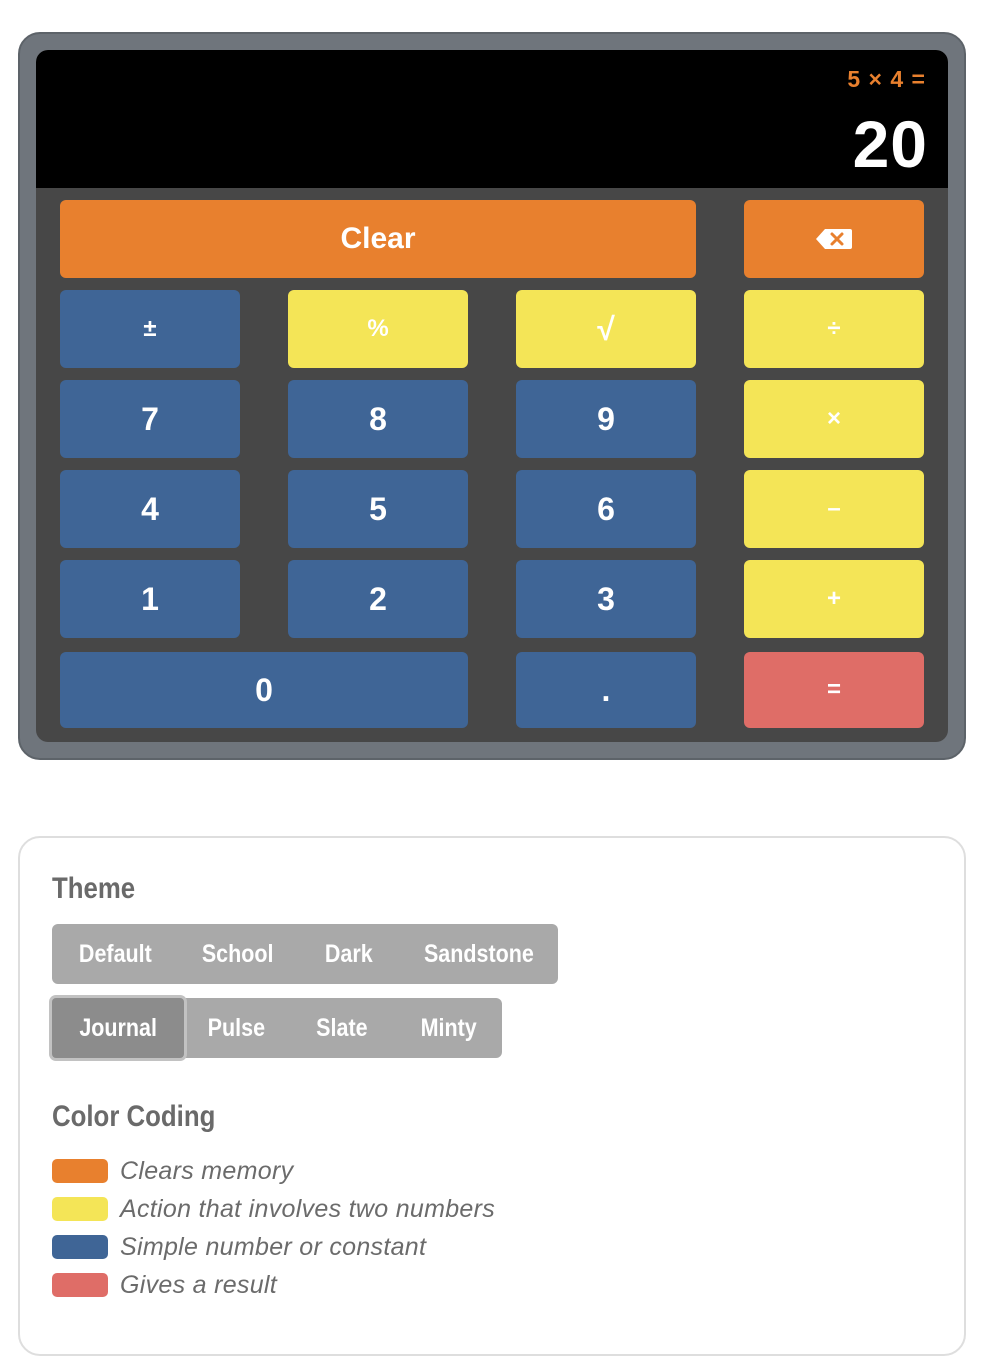  What do you see at coordinates (606, 599) in the screenshot?
I see `digit-3-button: 3` at bounding box center [606, 599].